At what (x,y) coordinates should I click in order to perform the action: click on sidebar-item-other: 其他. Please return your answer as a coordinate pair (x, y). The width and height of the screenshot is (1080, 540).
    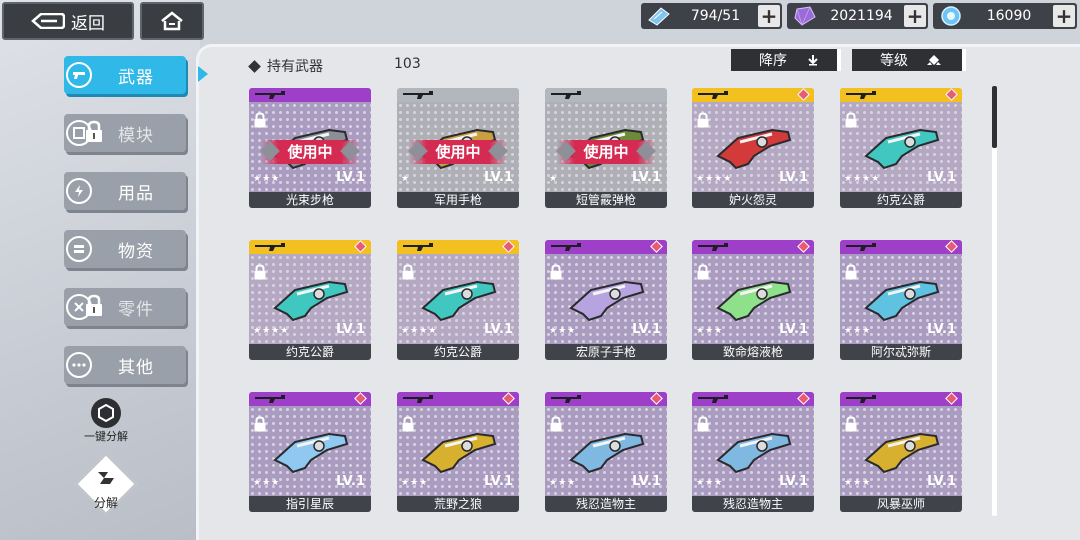
    Looking at the image, I should click on (125, 365).